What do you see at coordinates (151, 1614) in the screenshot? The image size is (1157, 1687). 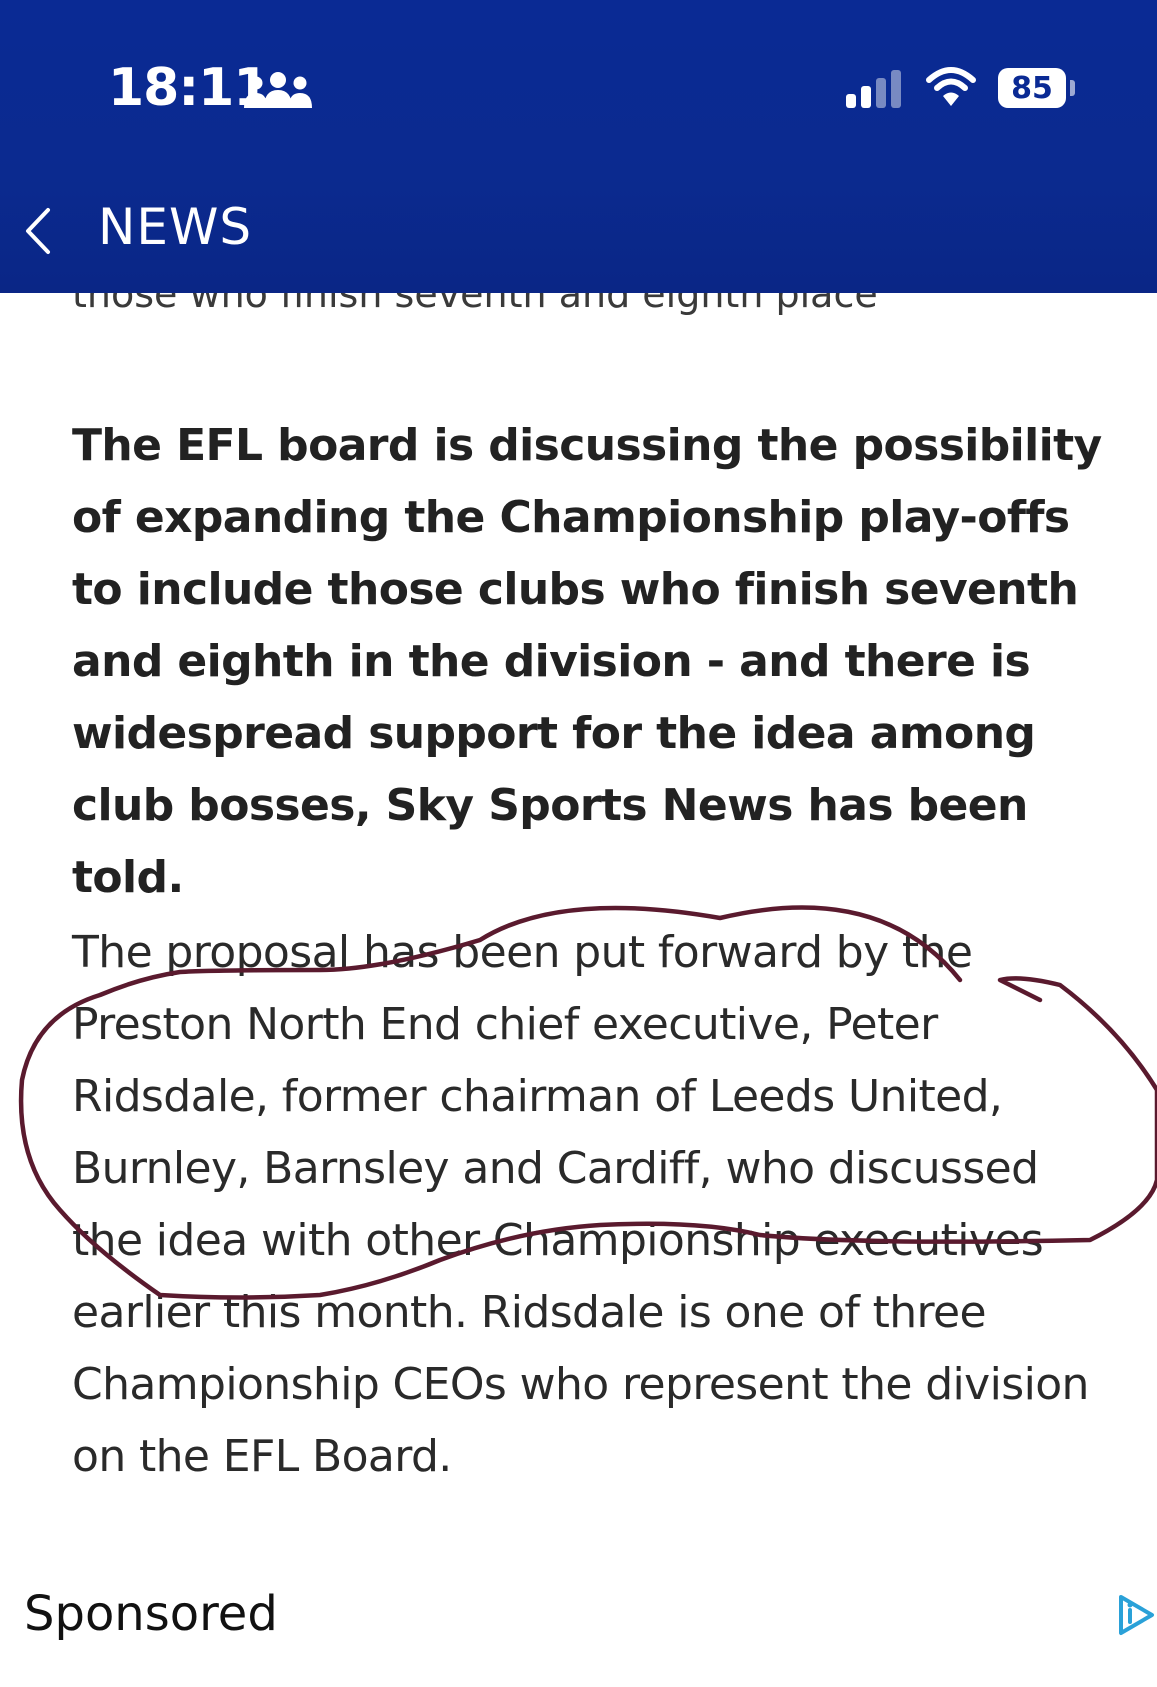 I see `sponsored-label: Sponsored` at bounding box center [151, 1614].